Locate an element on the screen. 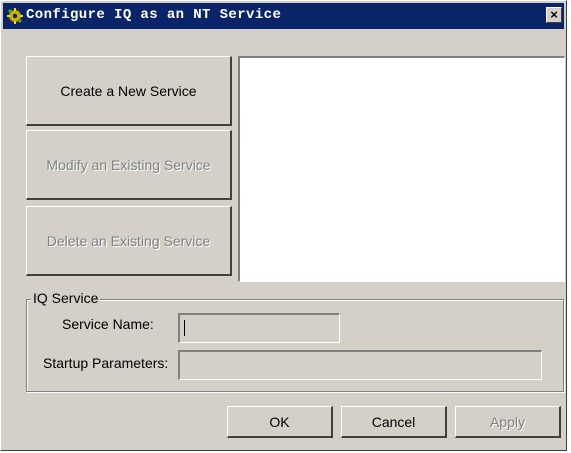  close-icon: × is located at coordinates (554, 15).